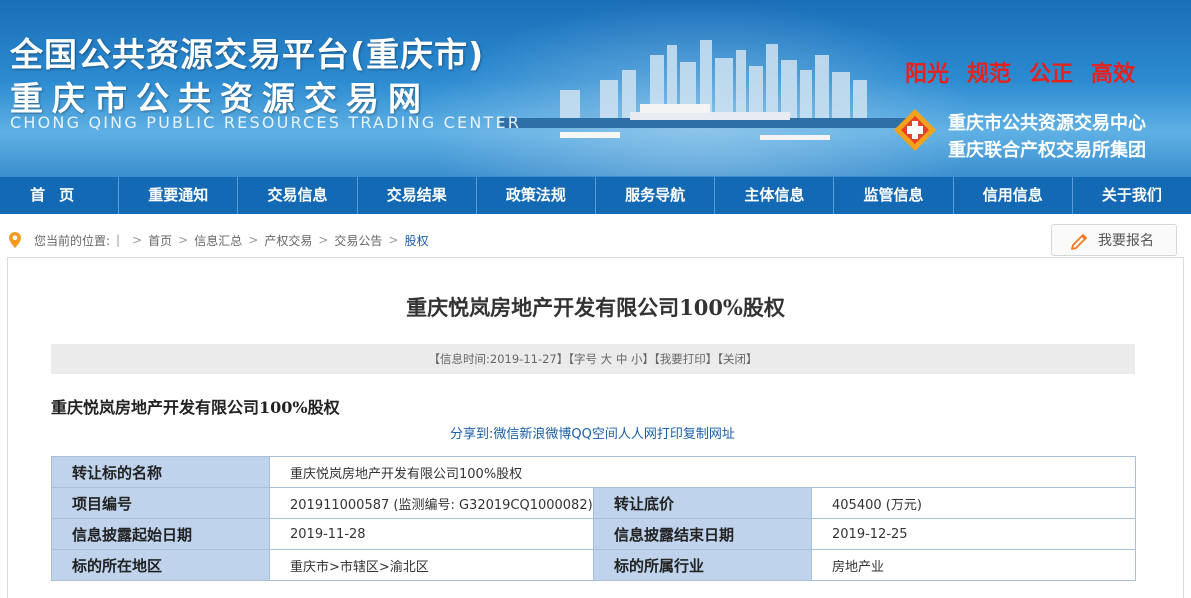 This screenshot has height=598, width=1191. I want to click on table-label: 信息披露结束日期, so click(702, 534).